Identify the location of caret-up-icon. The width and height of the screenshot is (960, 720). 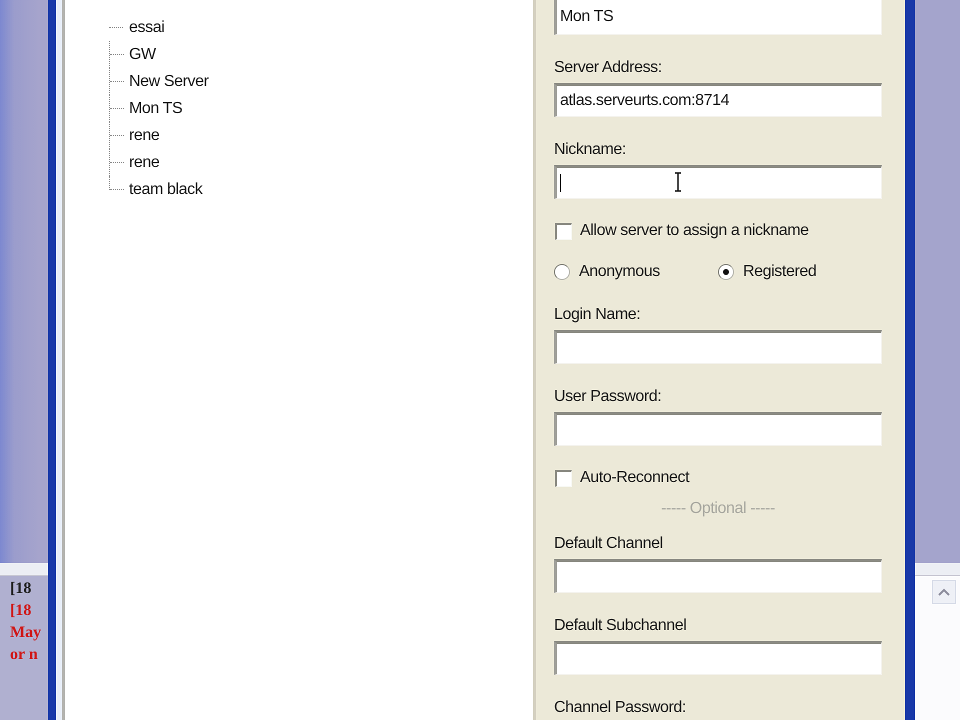
(944, 592).